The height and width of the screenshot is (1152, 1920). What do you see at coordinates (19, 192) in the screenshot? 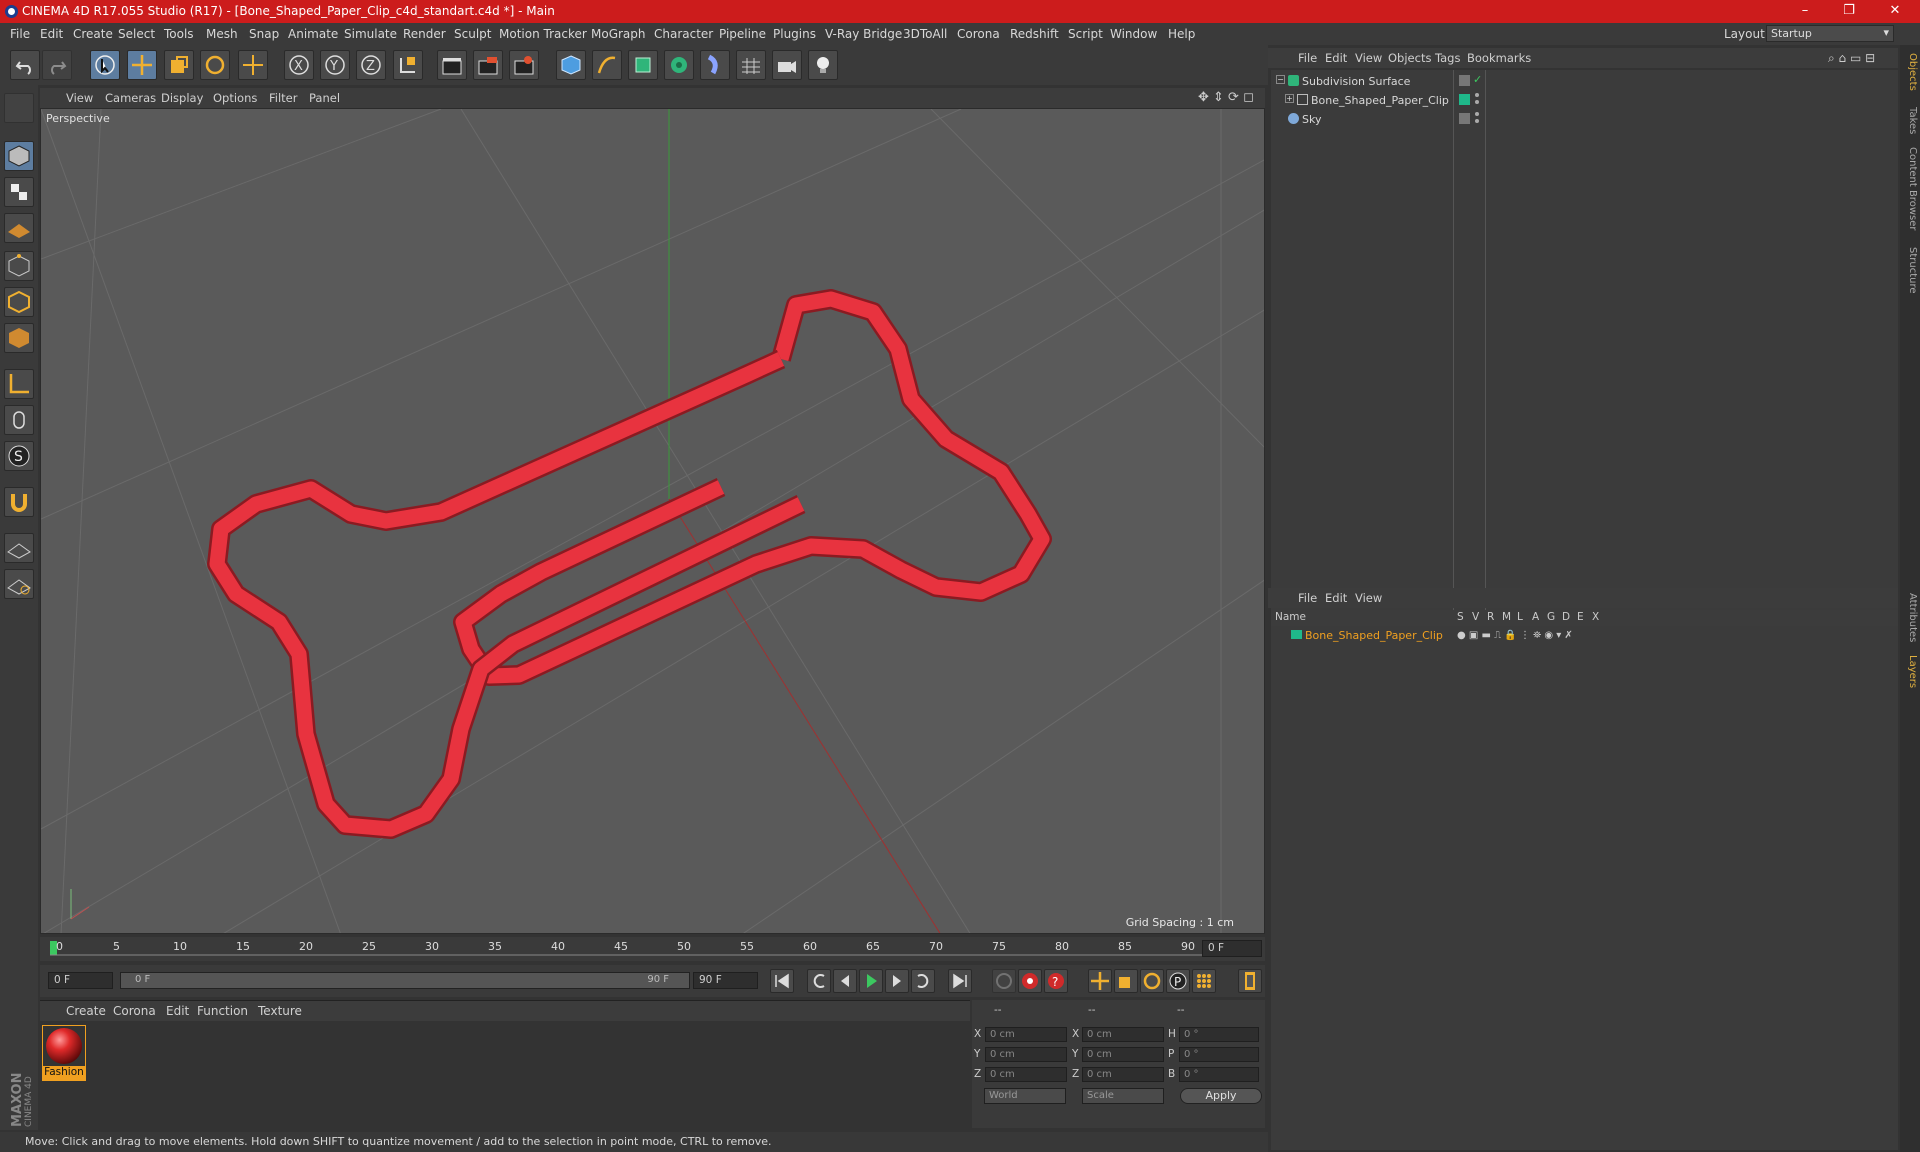
I see `texture-mode-button` at bounding box center [19, 192].